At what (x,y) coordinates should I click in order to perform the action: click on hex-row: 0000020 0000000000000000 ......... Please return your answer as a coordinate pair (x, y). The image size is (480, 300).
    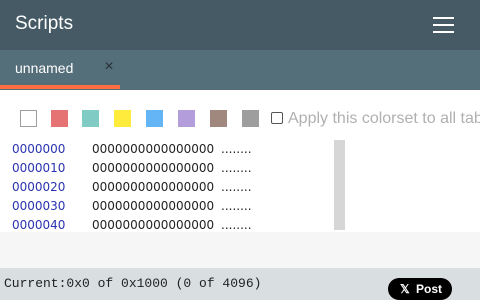
    Looking at the image, I should click on (170, 187).